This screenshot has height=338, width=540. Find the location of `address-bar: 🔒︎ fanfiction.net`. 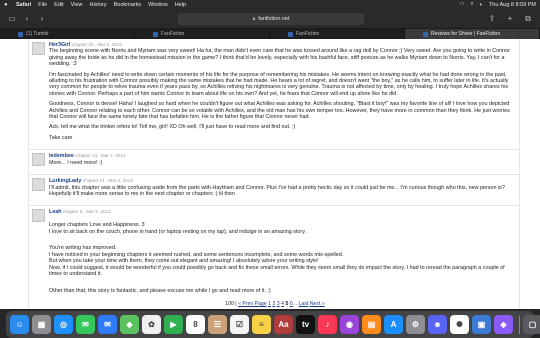

address-bar: 🔒︎ fanfiction.net is located at coordinates (271, 19).